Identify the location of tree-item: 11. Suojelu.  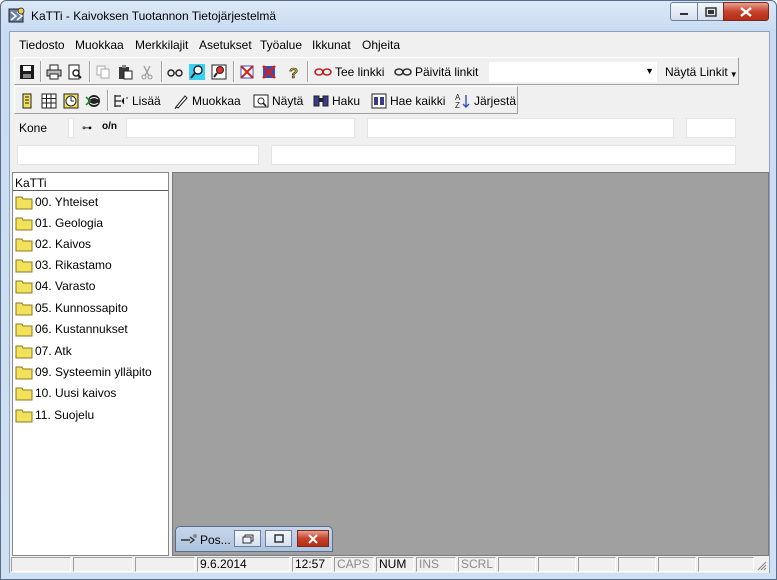
(54, 415).